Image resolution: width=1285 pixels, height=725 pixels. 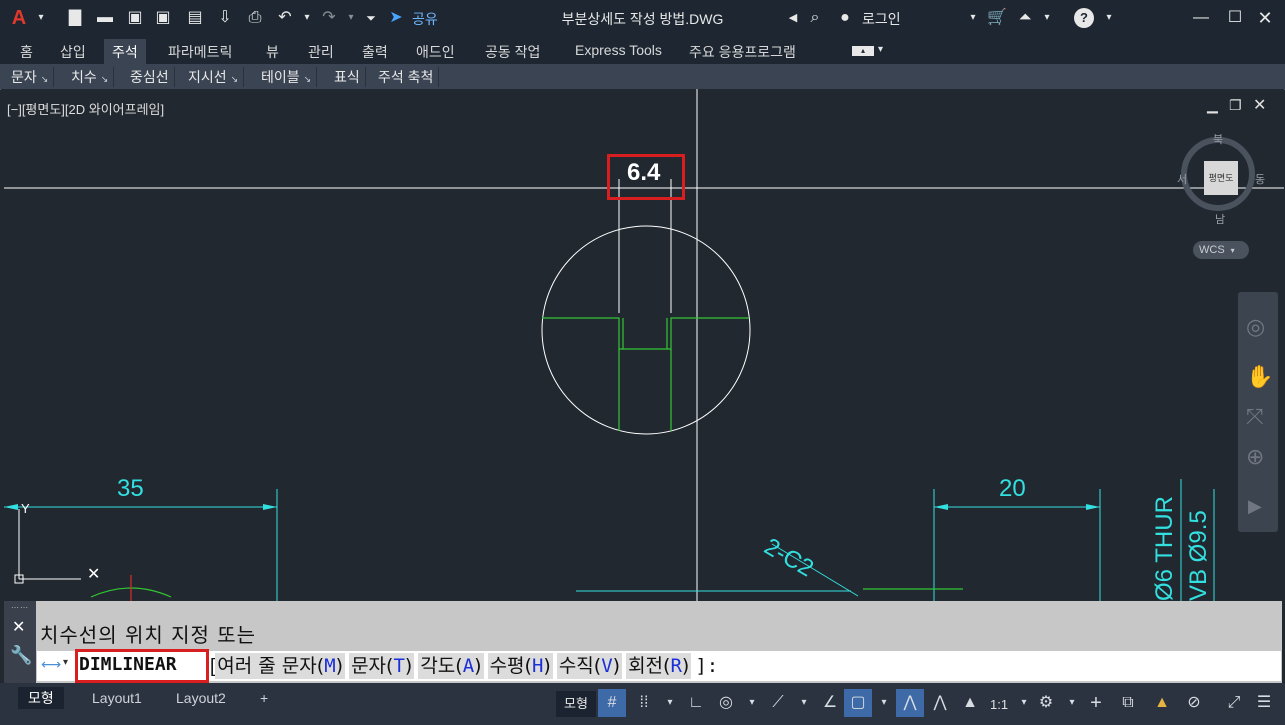 What do you see at coordinates (1182, 179) in the screenshot?
I see `compass-west: 서` at bounding box center [1182, 179].